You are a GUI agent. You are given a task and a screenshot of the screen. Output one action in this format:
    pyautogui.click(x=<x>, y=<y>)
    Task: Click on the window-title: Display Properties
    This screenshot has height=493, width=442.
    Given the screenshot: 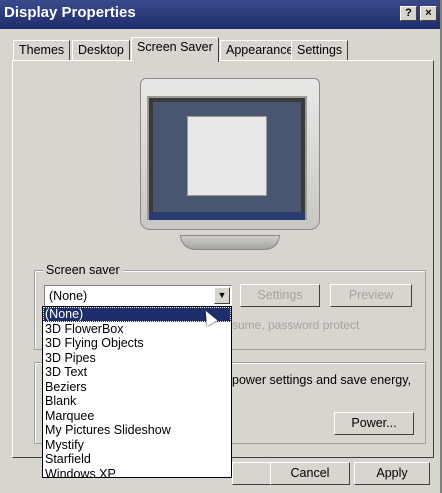 What is the action you would take?
    pyautogui.click(x=70, y=12)
    